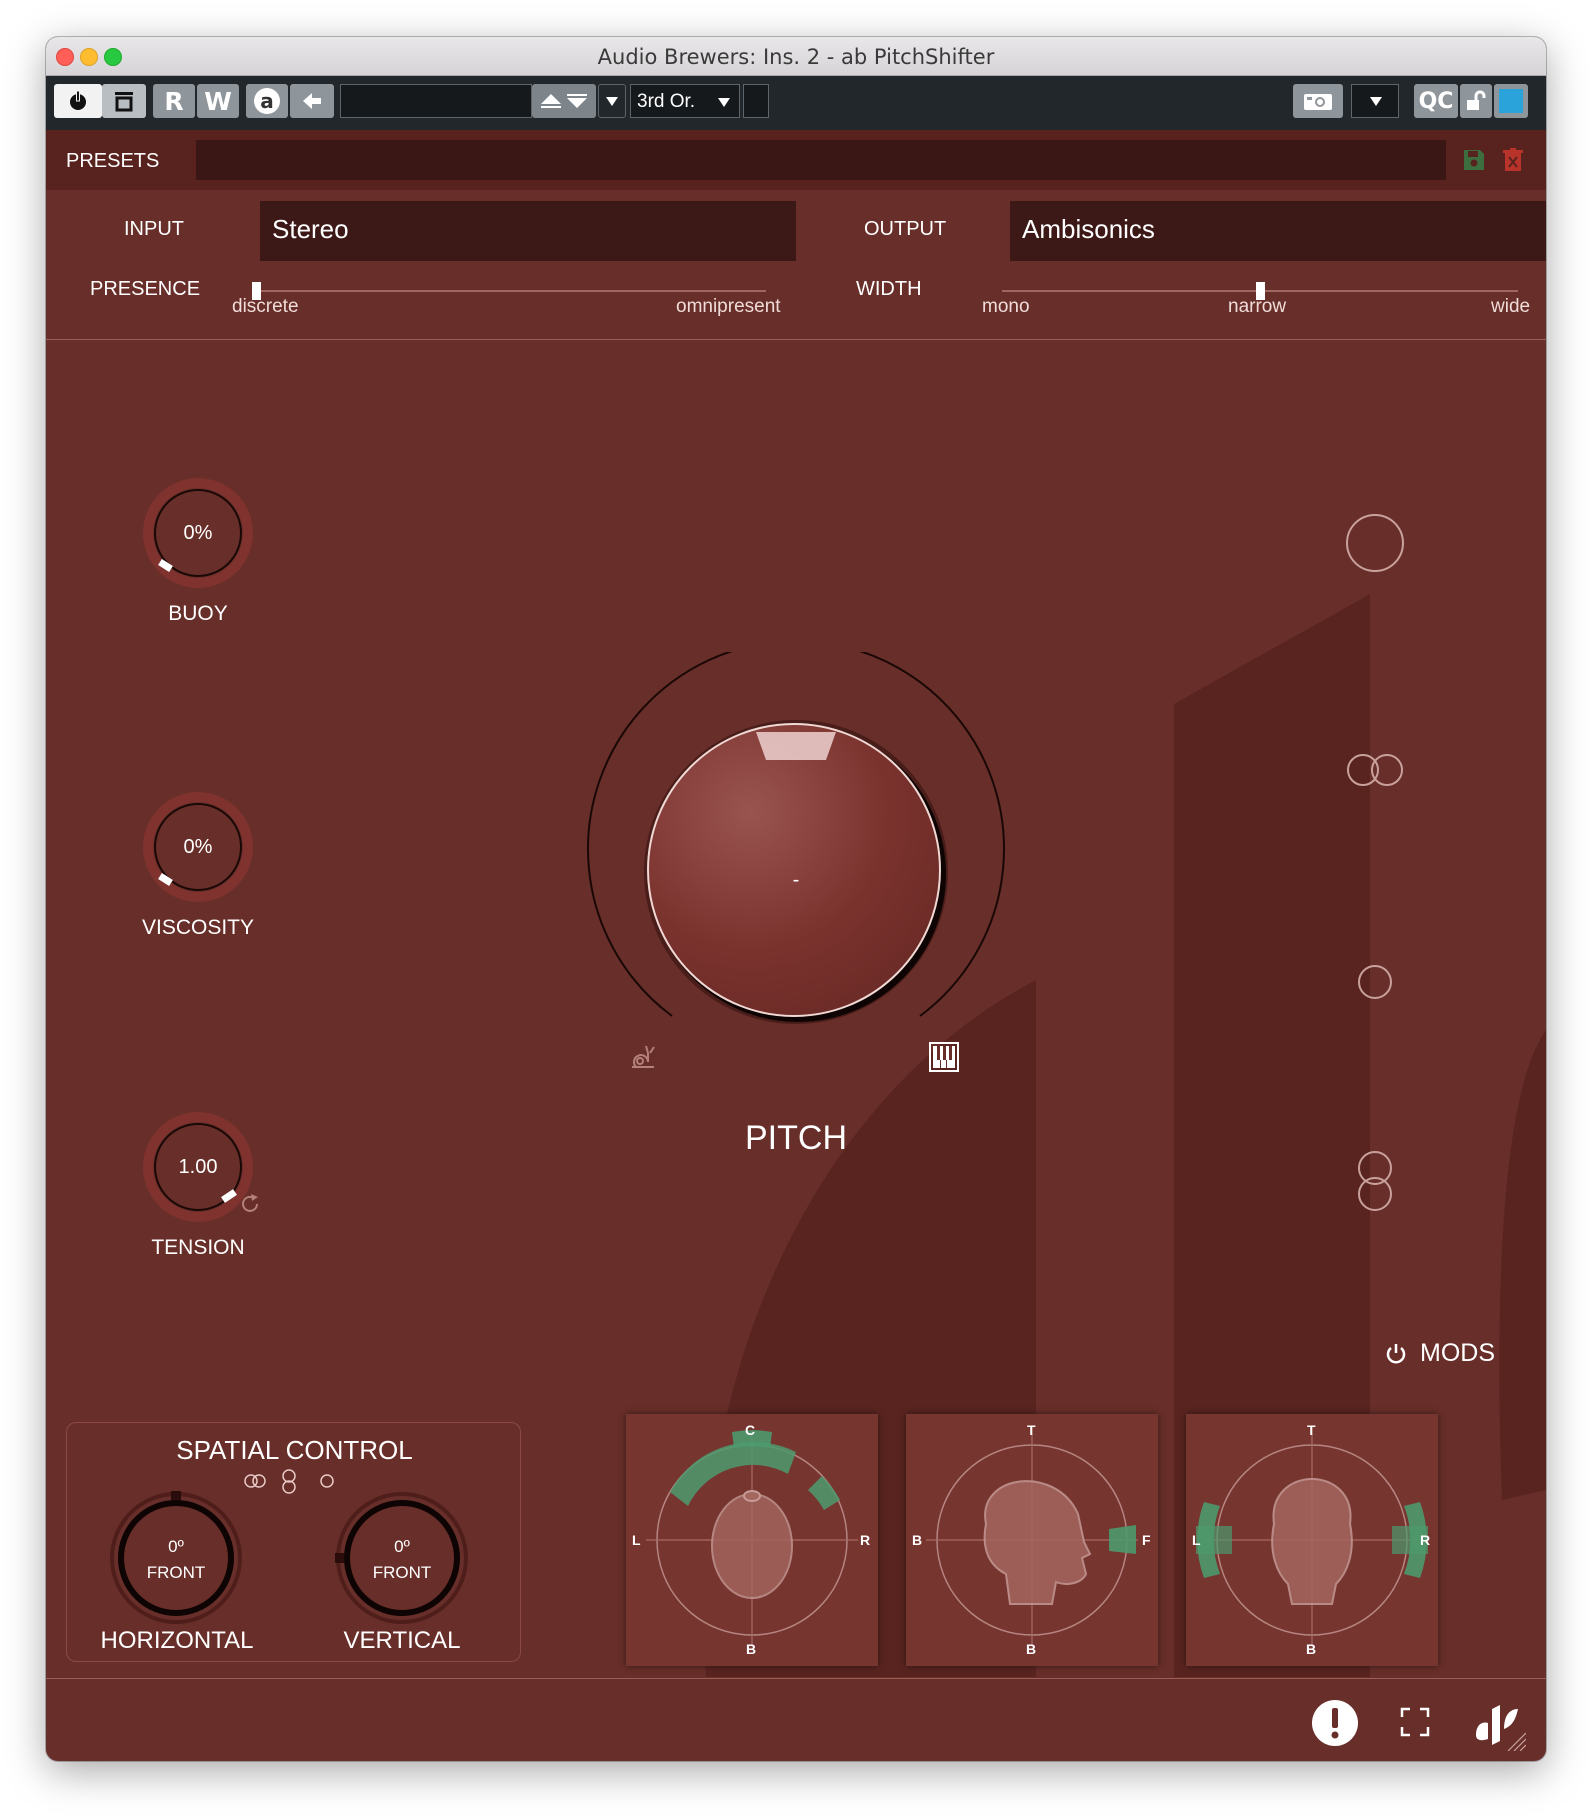 This screenshot has height=1816, width=1592. Describe the element at coordinates (218, 101) in the screenshot. I see `write-automation-button: W` at that location.